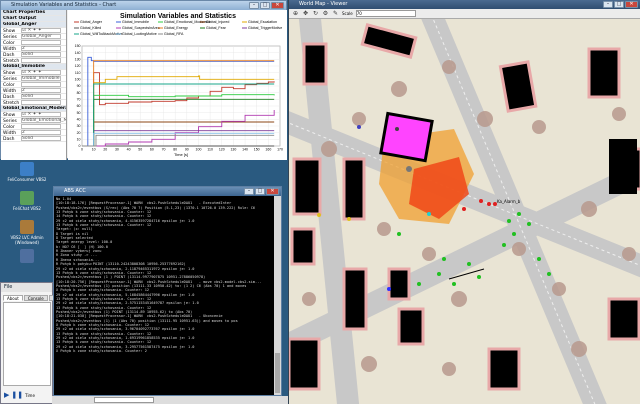 This screenshot has height=404, width=640. What do you see at coordinates (30, 395) in the screenshot?
I see `speed-label: Time` at bounding box center [30, 395].